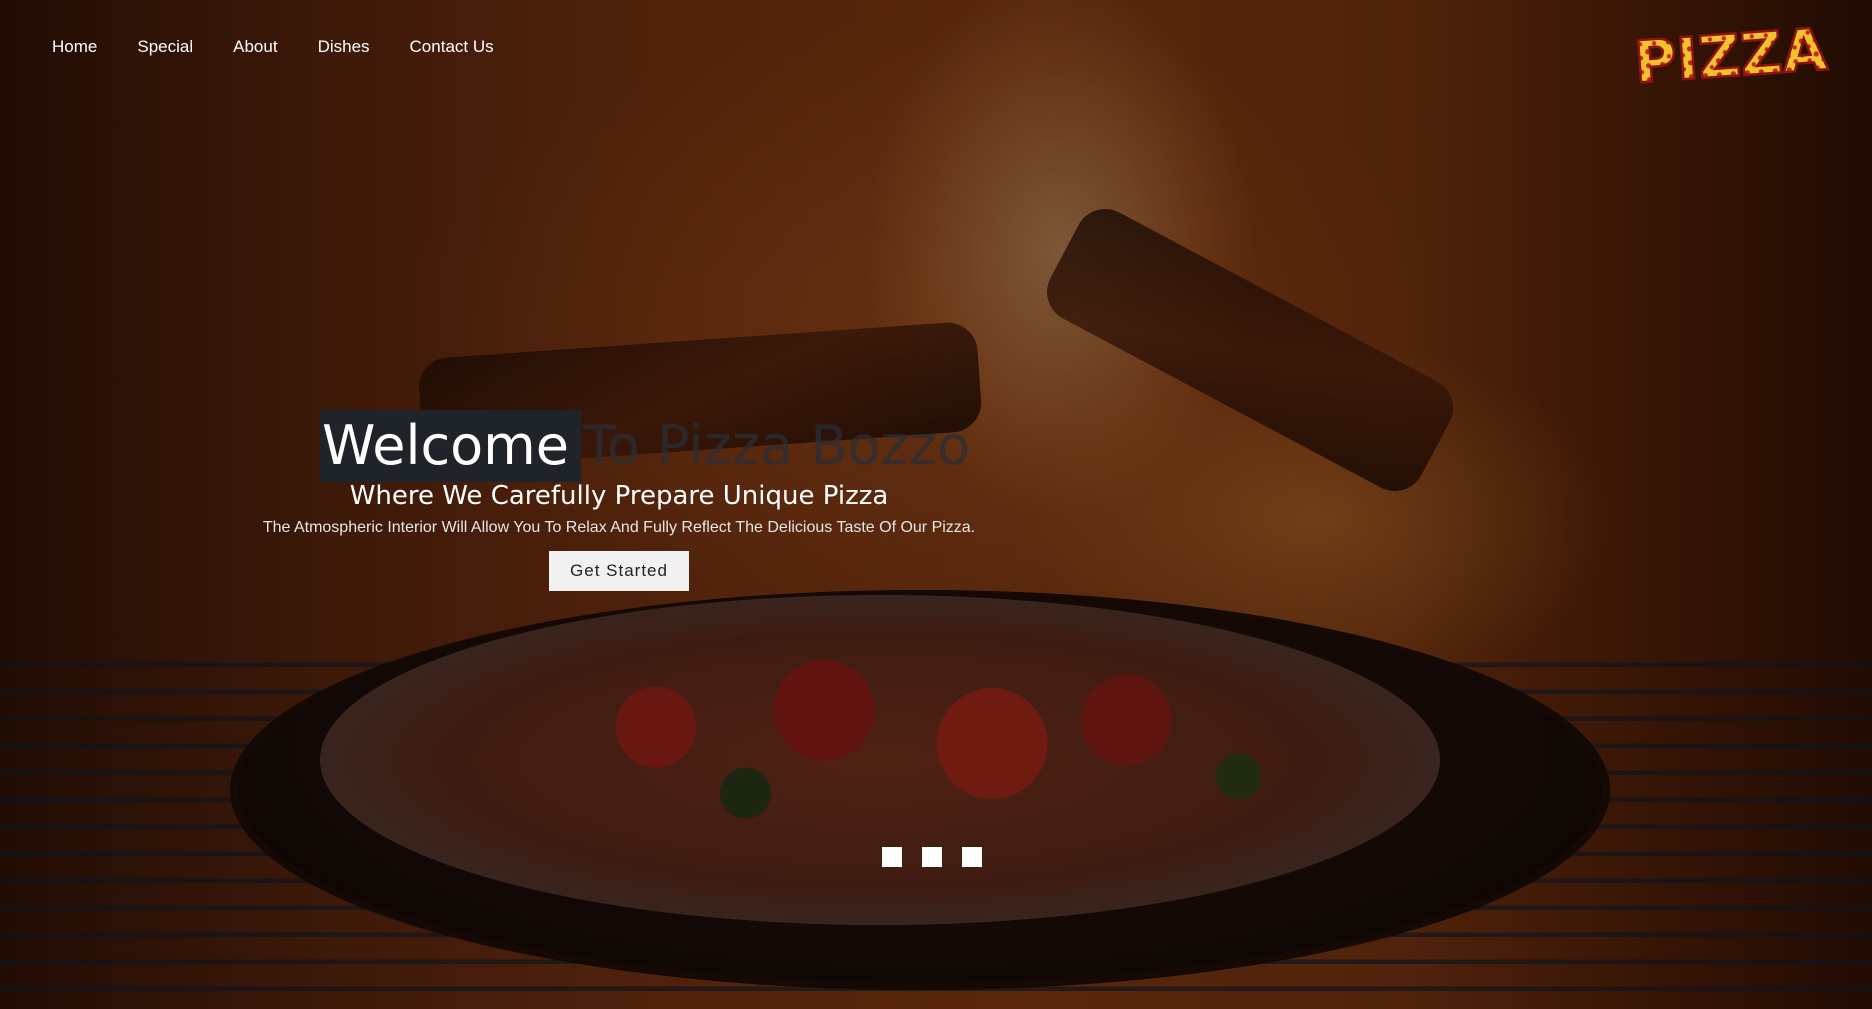  I want to click on hero-subheading: Where We Carefully Prepare Unique Pizza, so click(619, 496).